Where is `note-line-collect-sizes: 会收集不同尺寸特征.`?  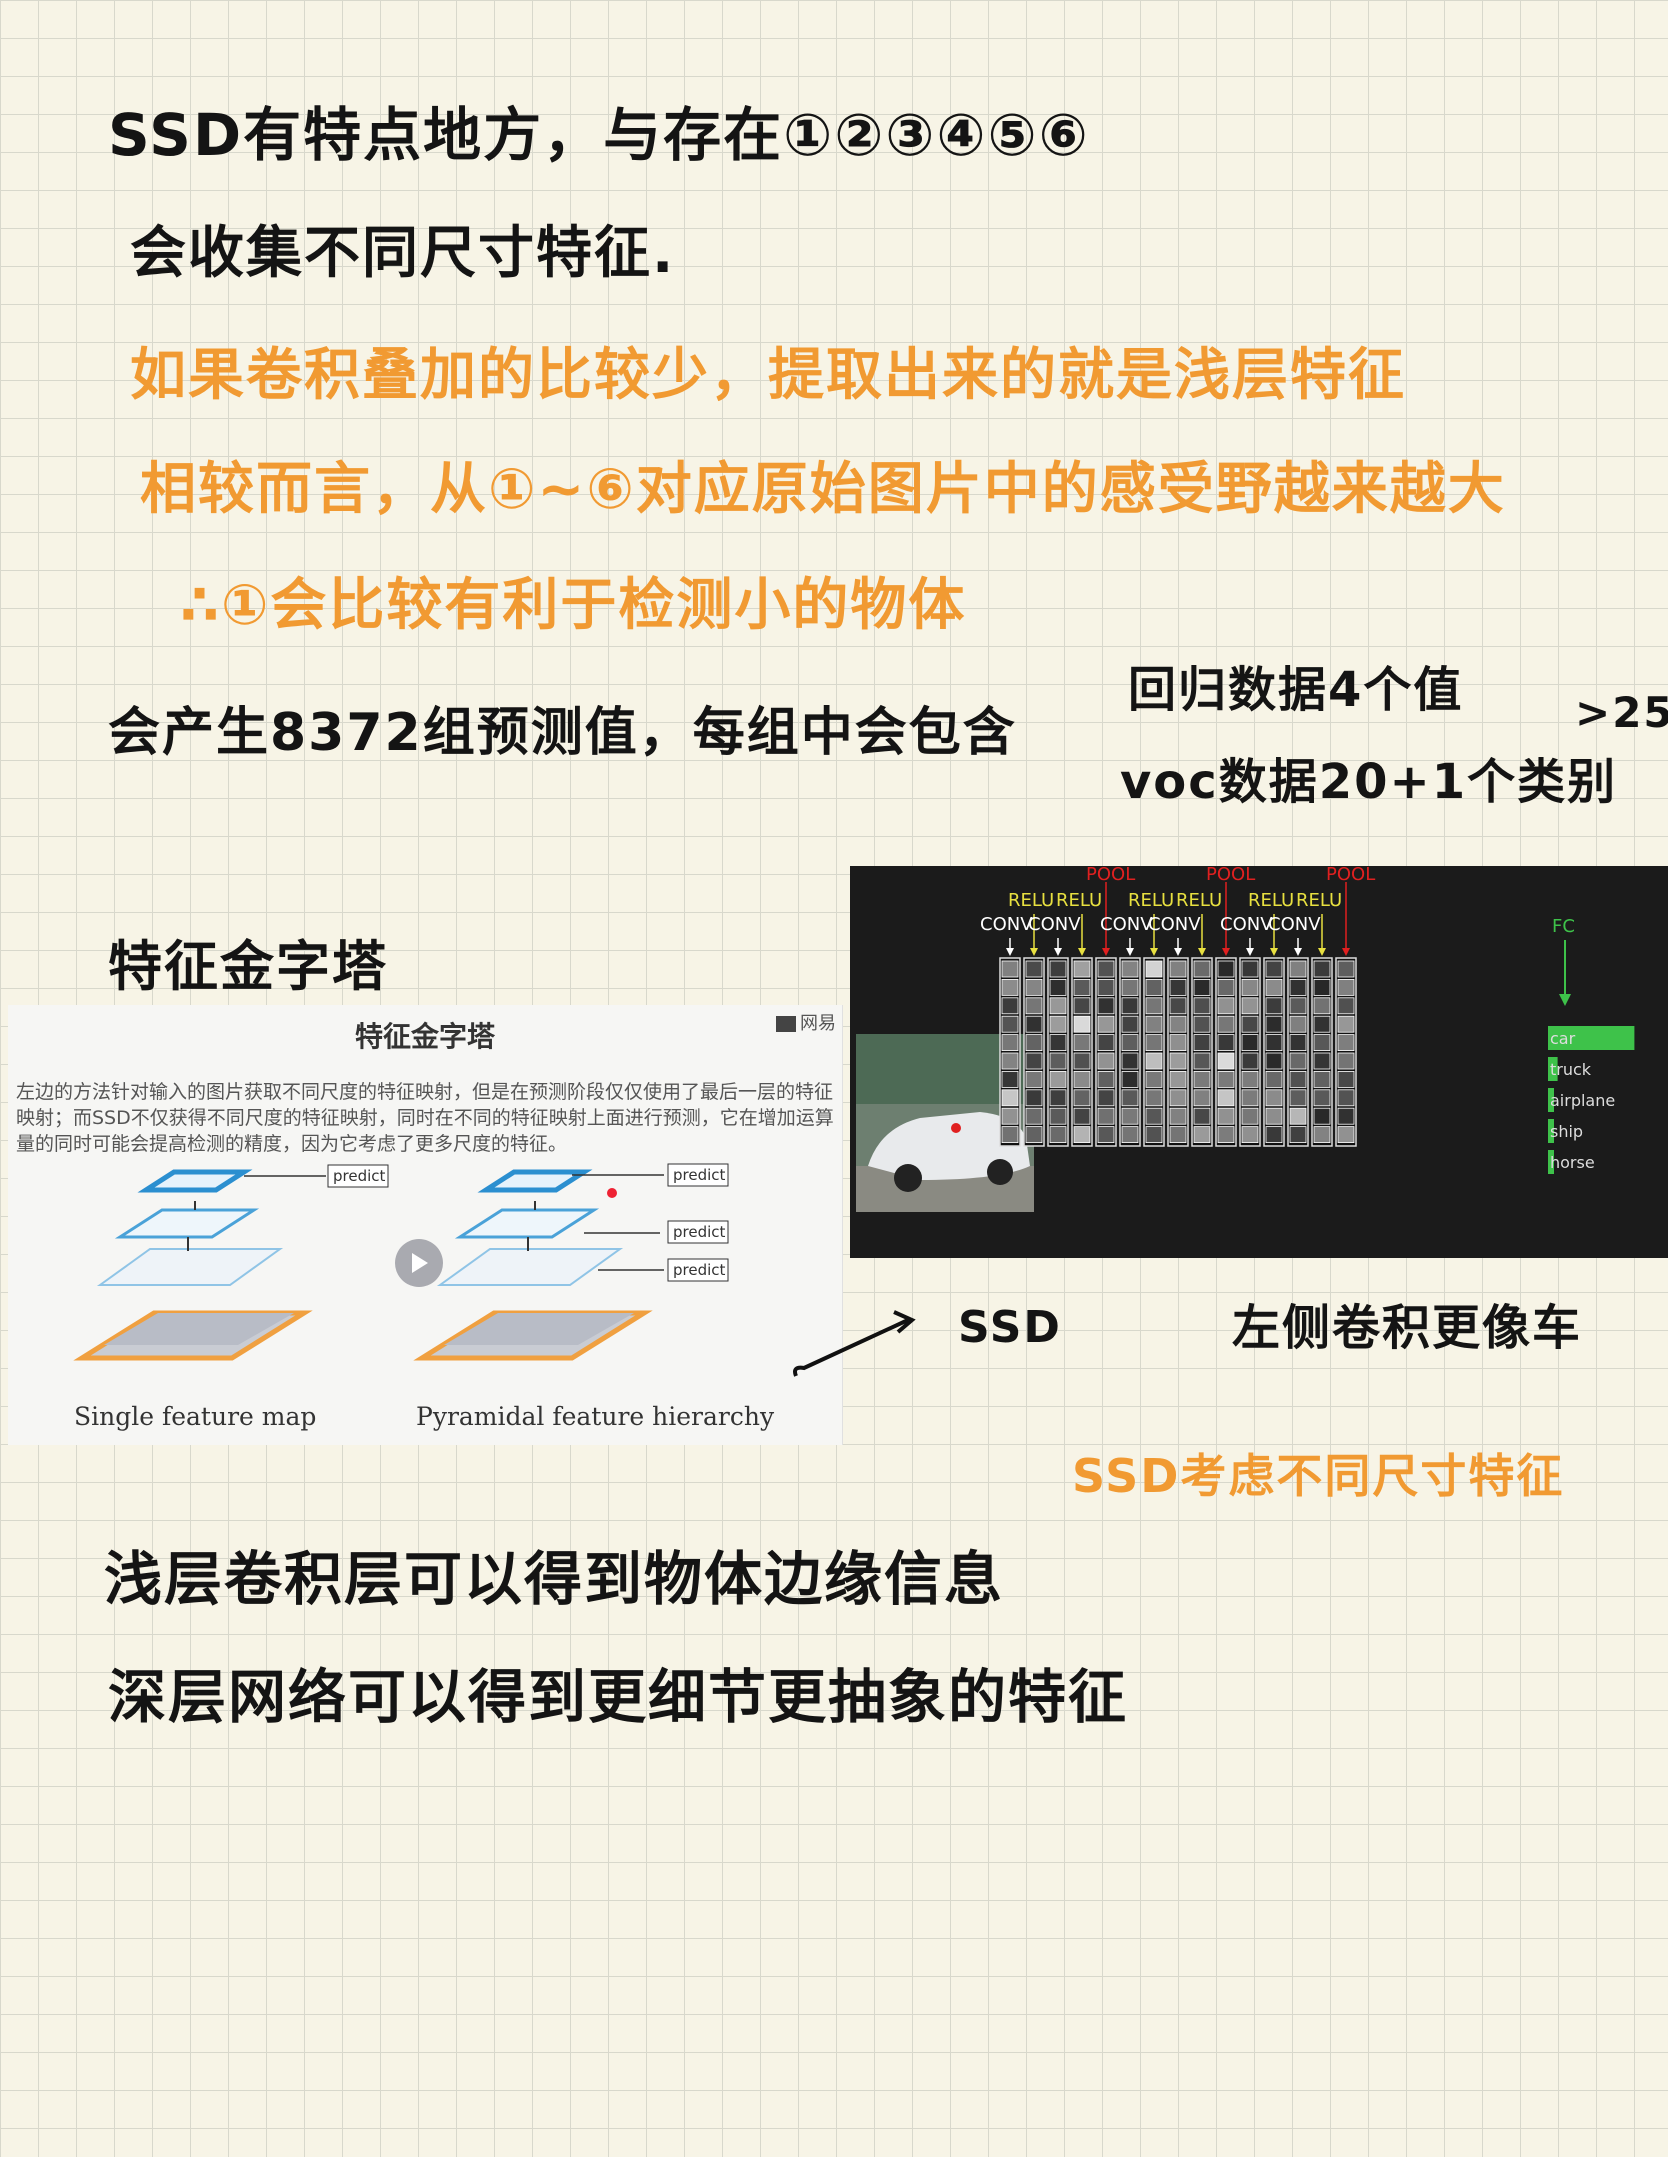
note-line-collect-sizes: 会收集不同尺寸特征. is located at coordinates (403, 253).